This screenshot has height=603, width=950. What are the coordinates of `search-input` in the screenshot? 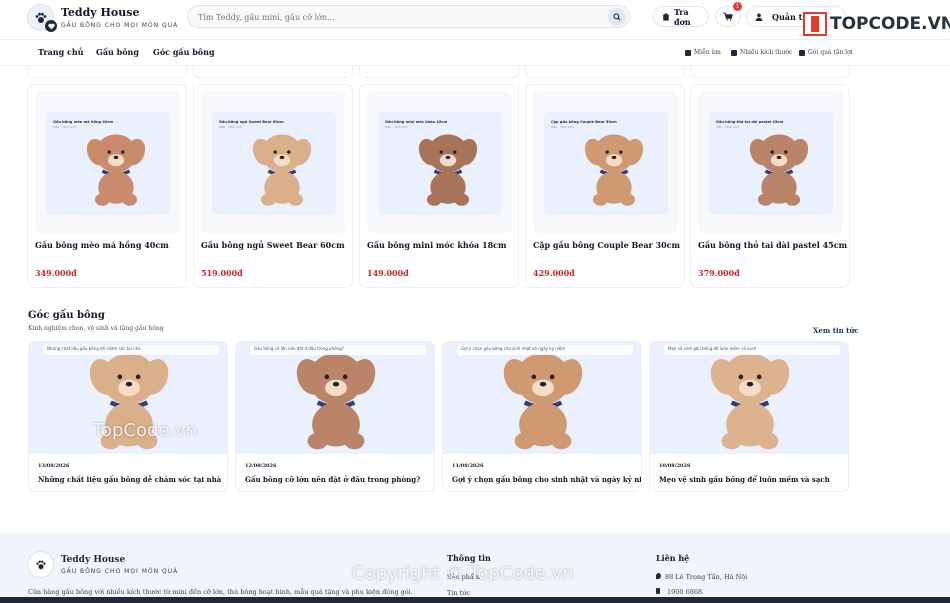 It's located at (398, 17).